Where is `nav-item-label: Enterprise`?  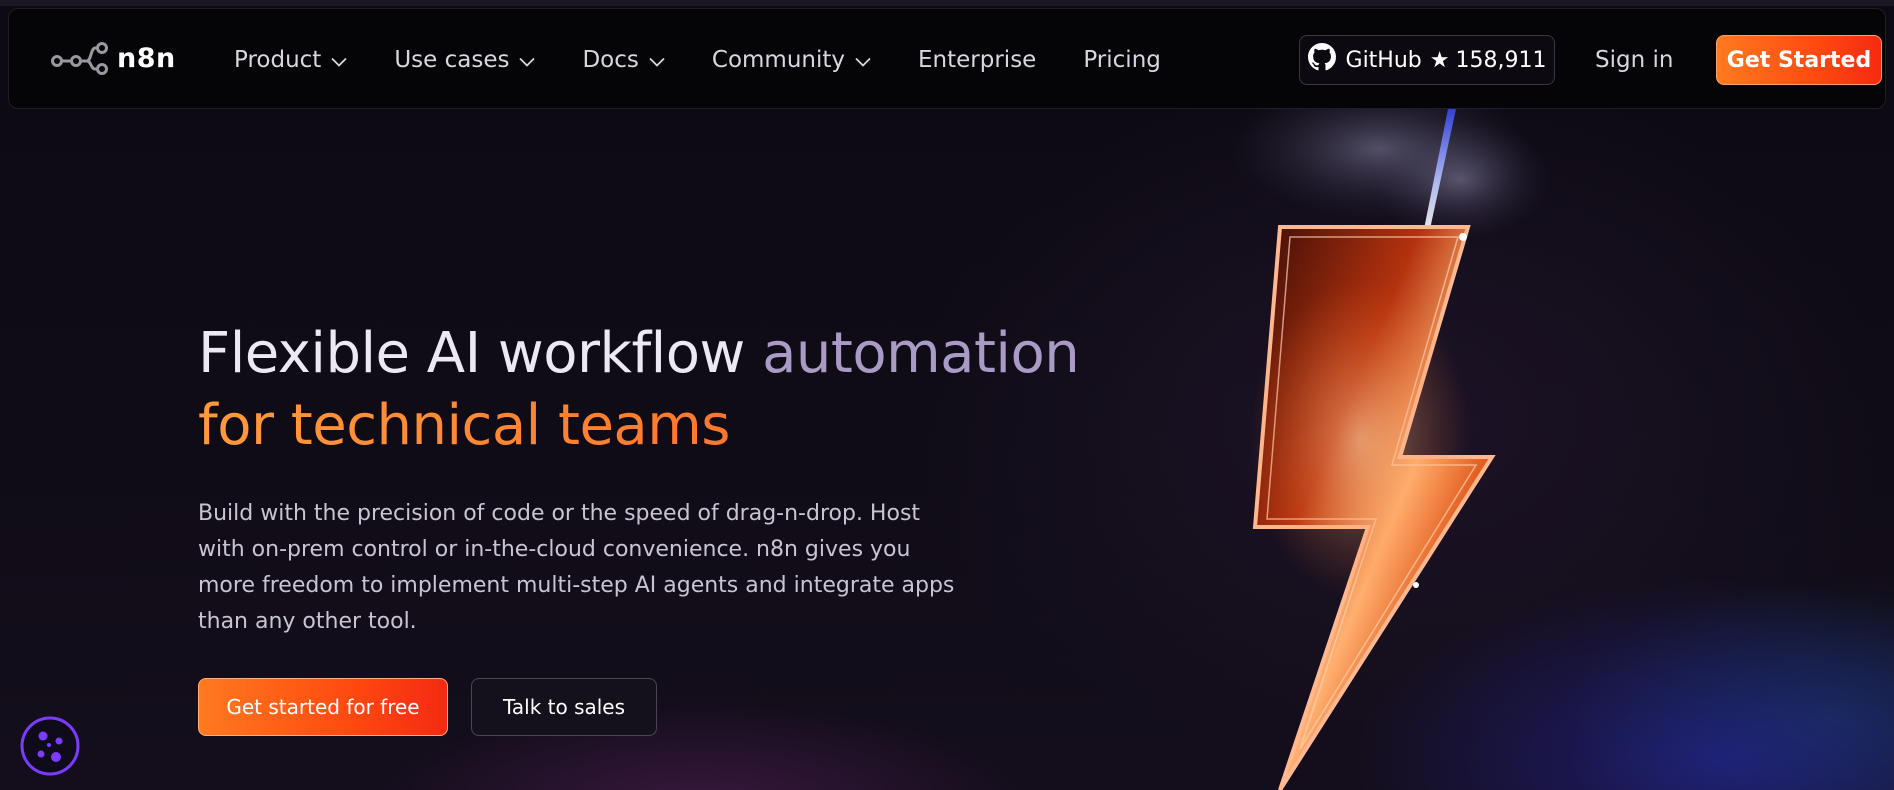
nav-item-label: Enterprise is located at coordinates (977, 59).